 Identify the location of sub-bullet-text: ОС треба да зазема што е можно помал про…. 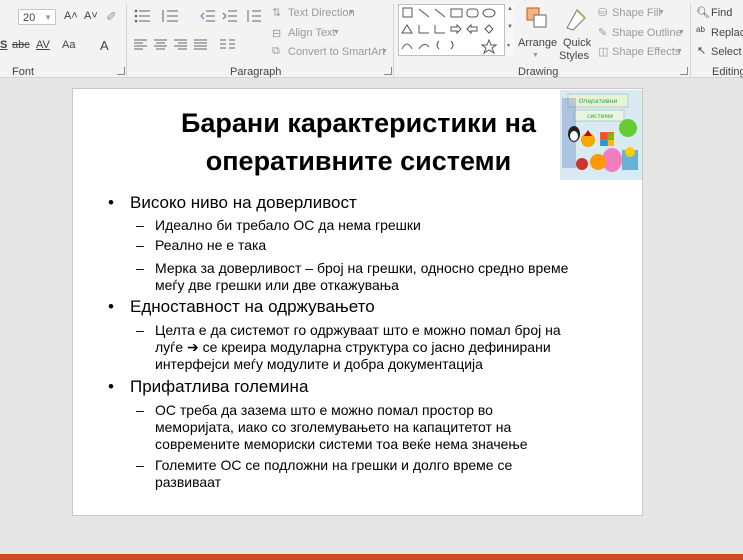
(324, 410).